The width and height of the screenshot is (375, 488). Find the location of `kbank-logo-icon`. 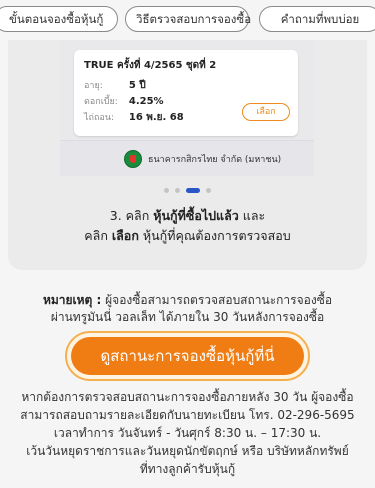

kbank-logo-icon is located at coordinates (133, 159).